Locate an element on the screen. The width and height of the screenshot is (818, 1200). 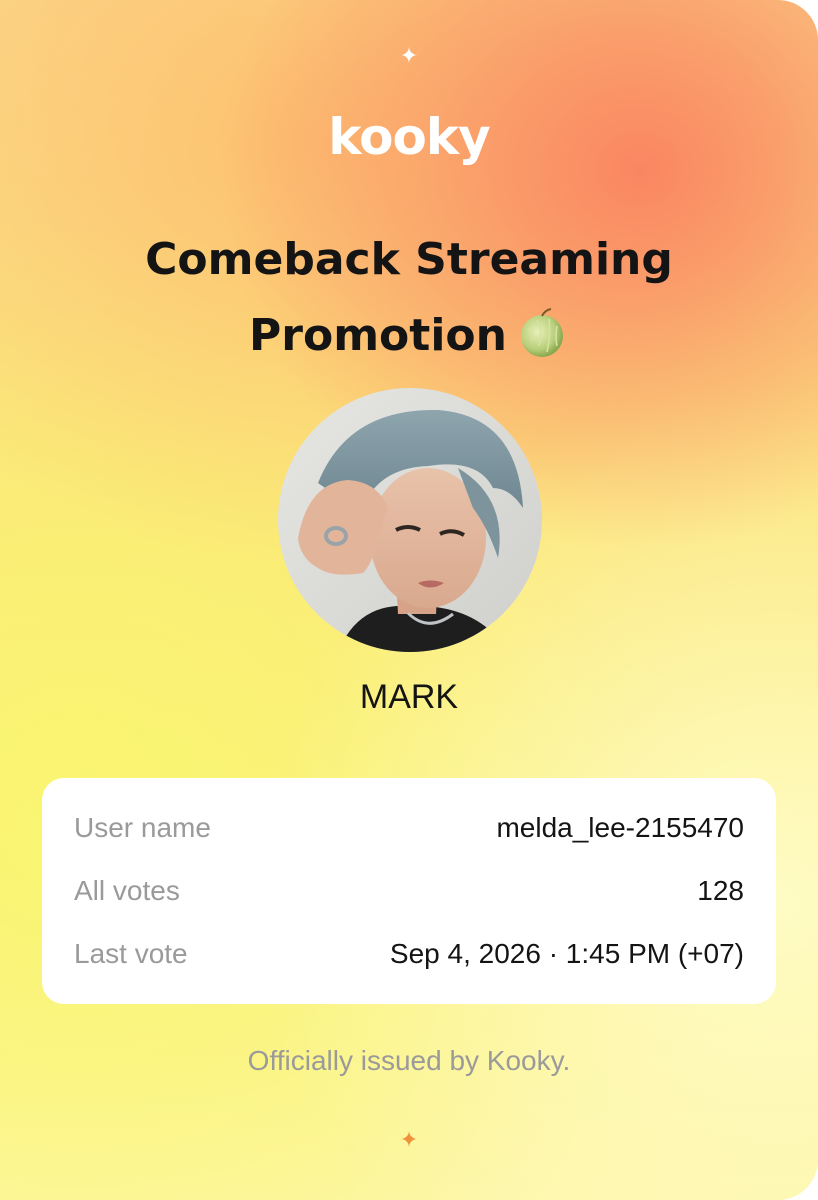
artist-name: MARK is located at coordinates (409, 697).